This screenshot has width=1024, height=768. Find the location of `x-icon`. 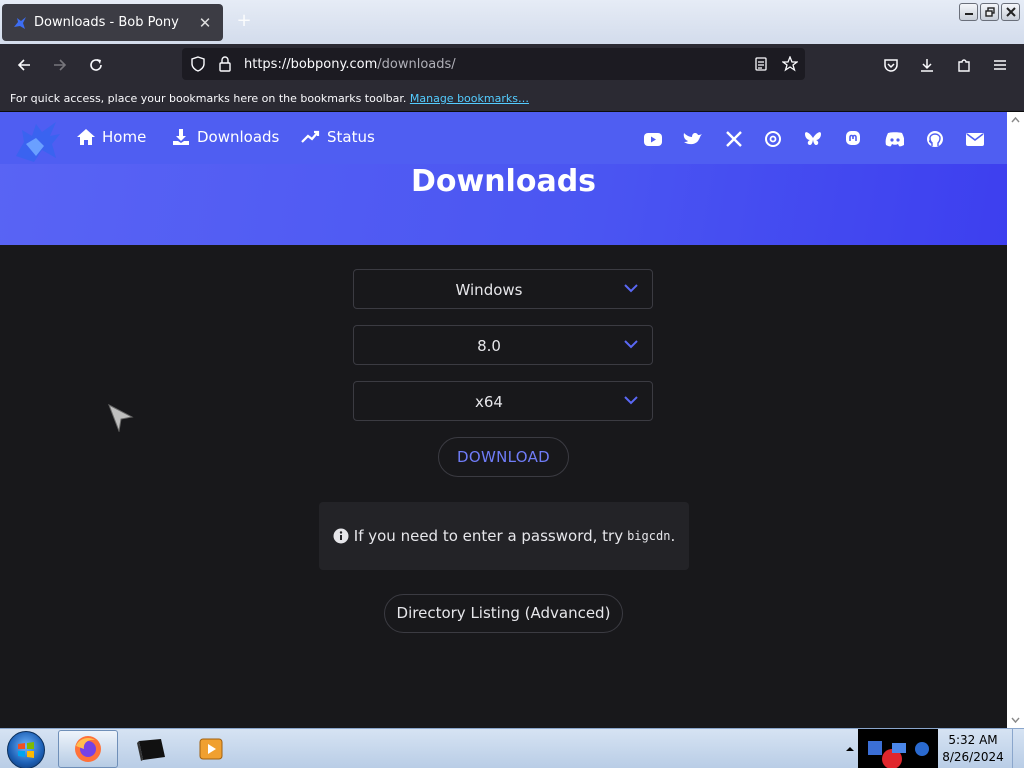

x-icon is located at coordinates (734, 139).